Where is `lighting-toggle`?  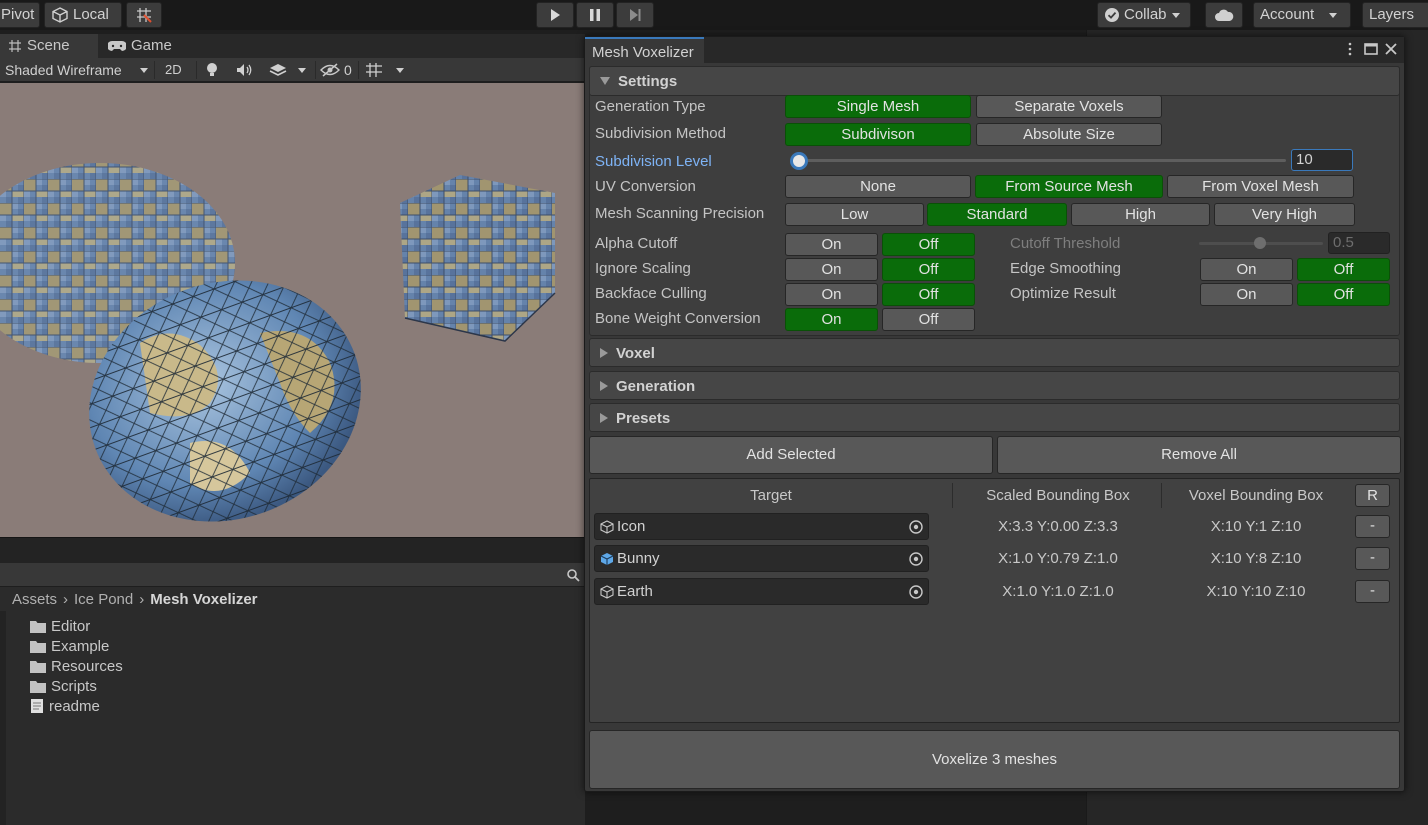 lighting-toggle is located at coordinates (212, 70).